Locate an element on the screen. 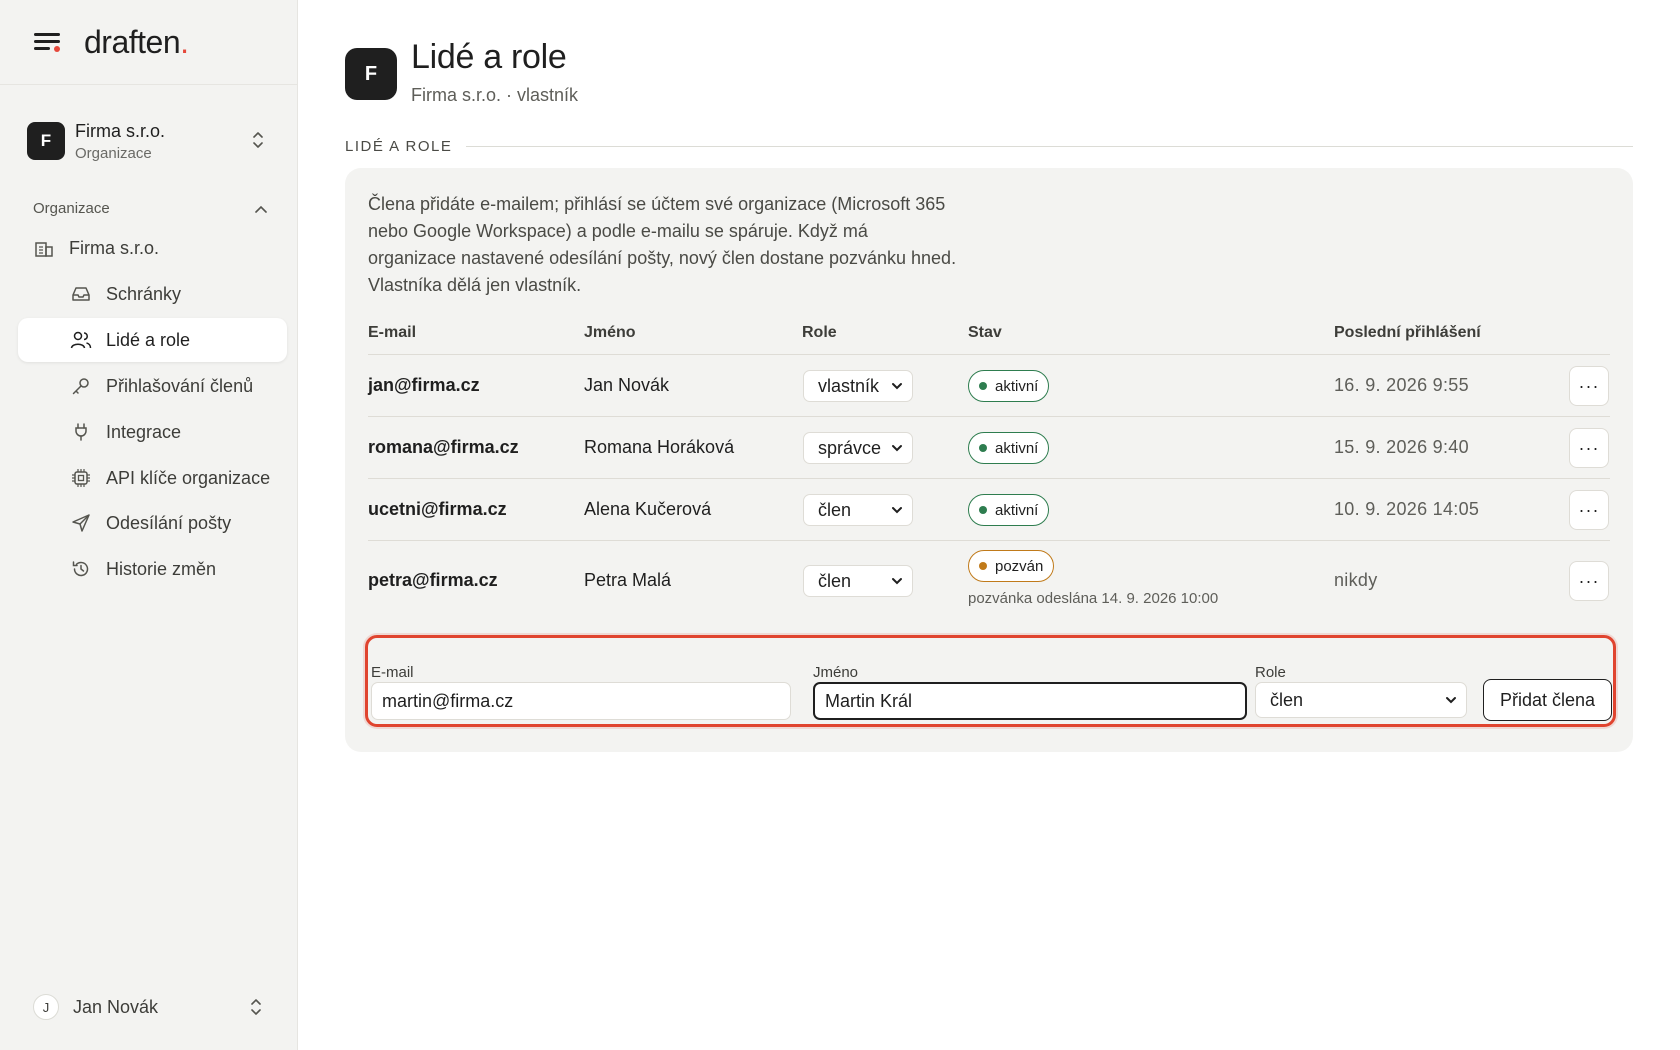 The height and width of the screenshot is (1050, 1680). page-title: Lidé a role is located at coordinates (489, 57).